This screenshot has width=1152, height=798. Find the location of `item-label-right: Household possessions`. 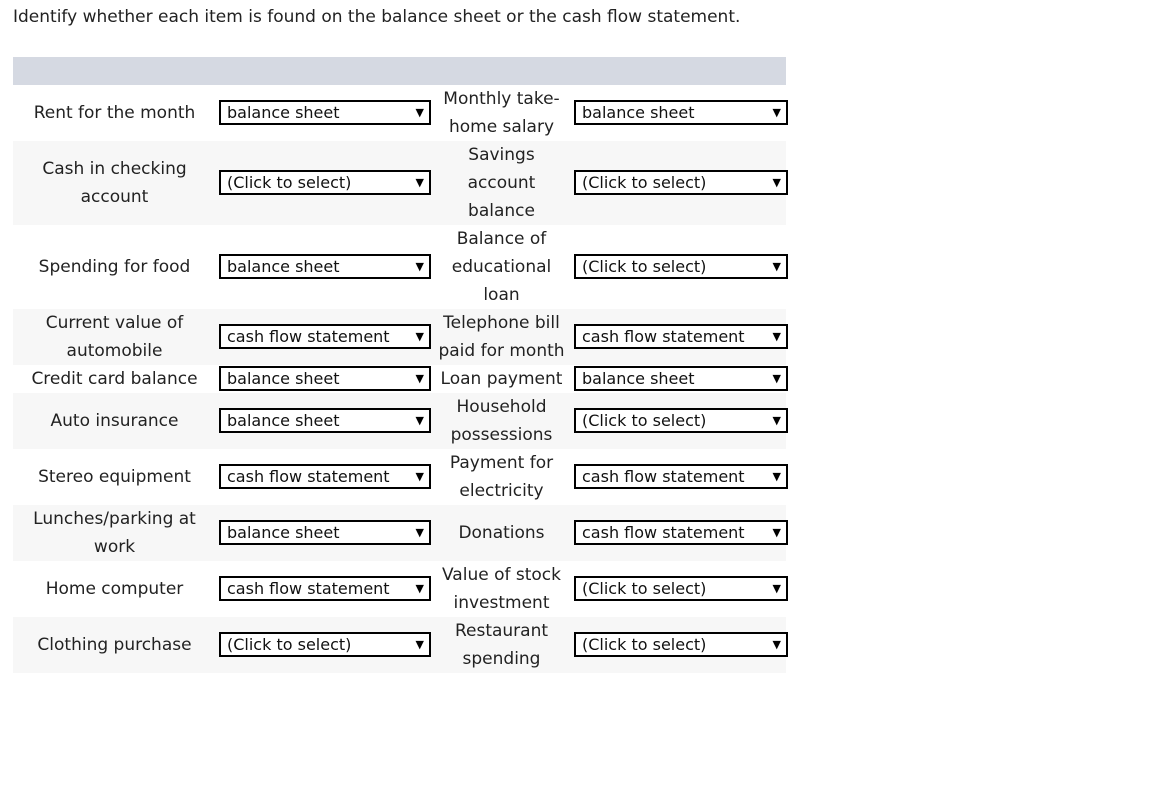

item-label-right: Household possessions is located at coordinates (501, 421).